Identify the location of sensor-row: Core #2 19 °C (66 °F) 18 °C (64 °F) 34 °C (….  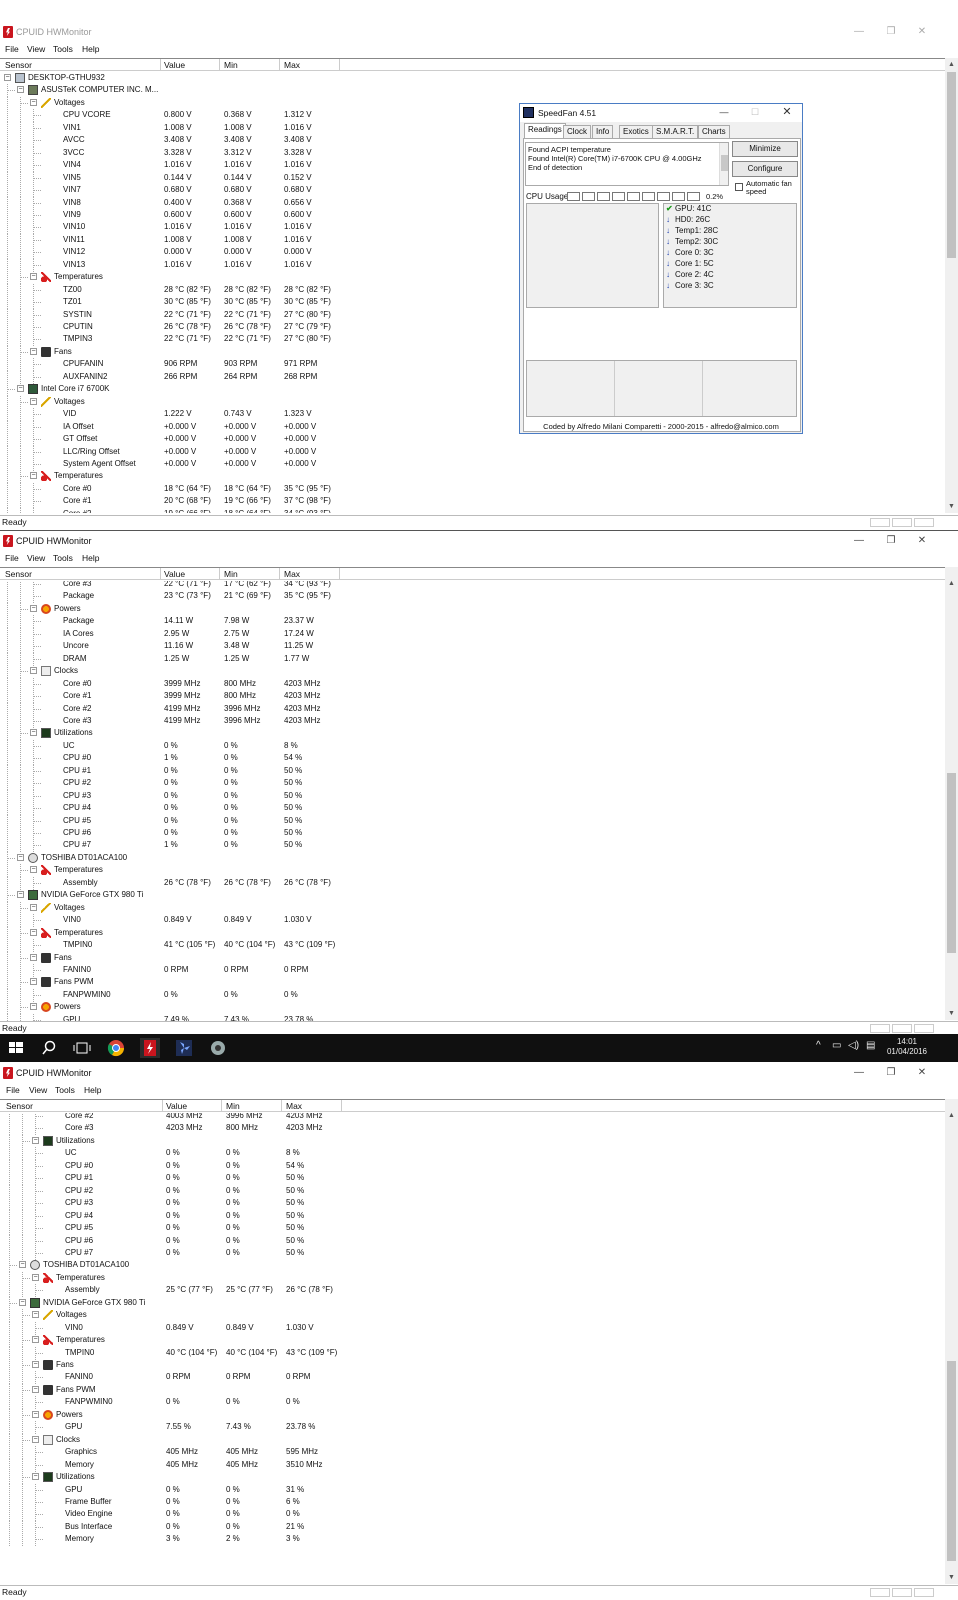
(472, 510).